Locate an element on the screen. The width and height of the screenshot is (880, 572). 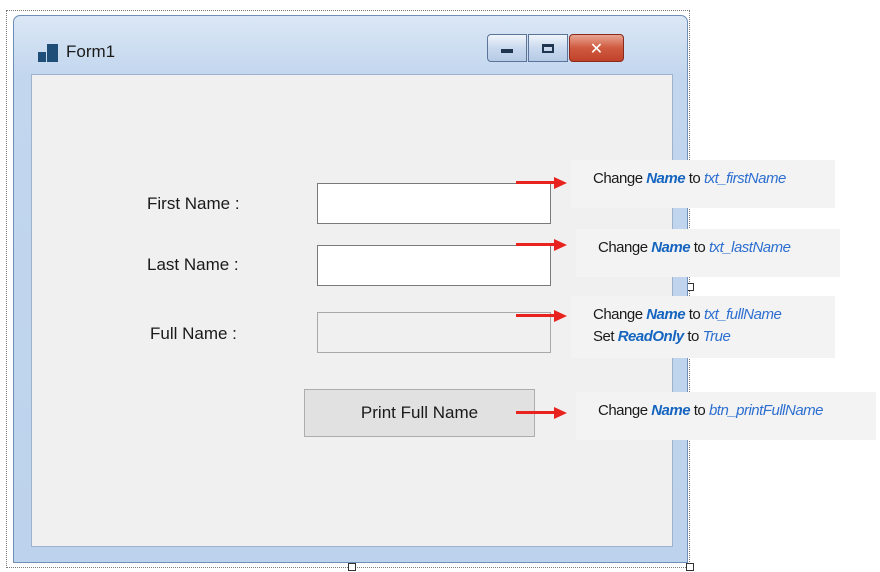
form-app-icon is located at coordinates (48, 53).